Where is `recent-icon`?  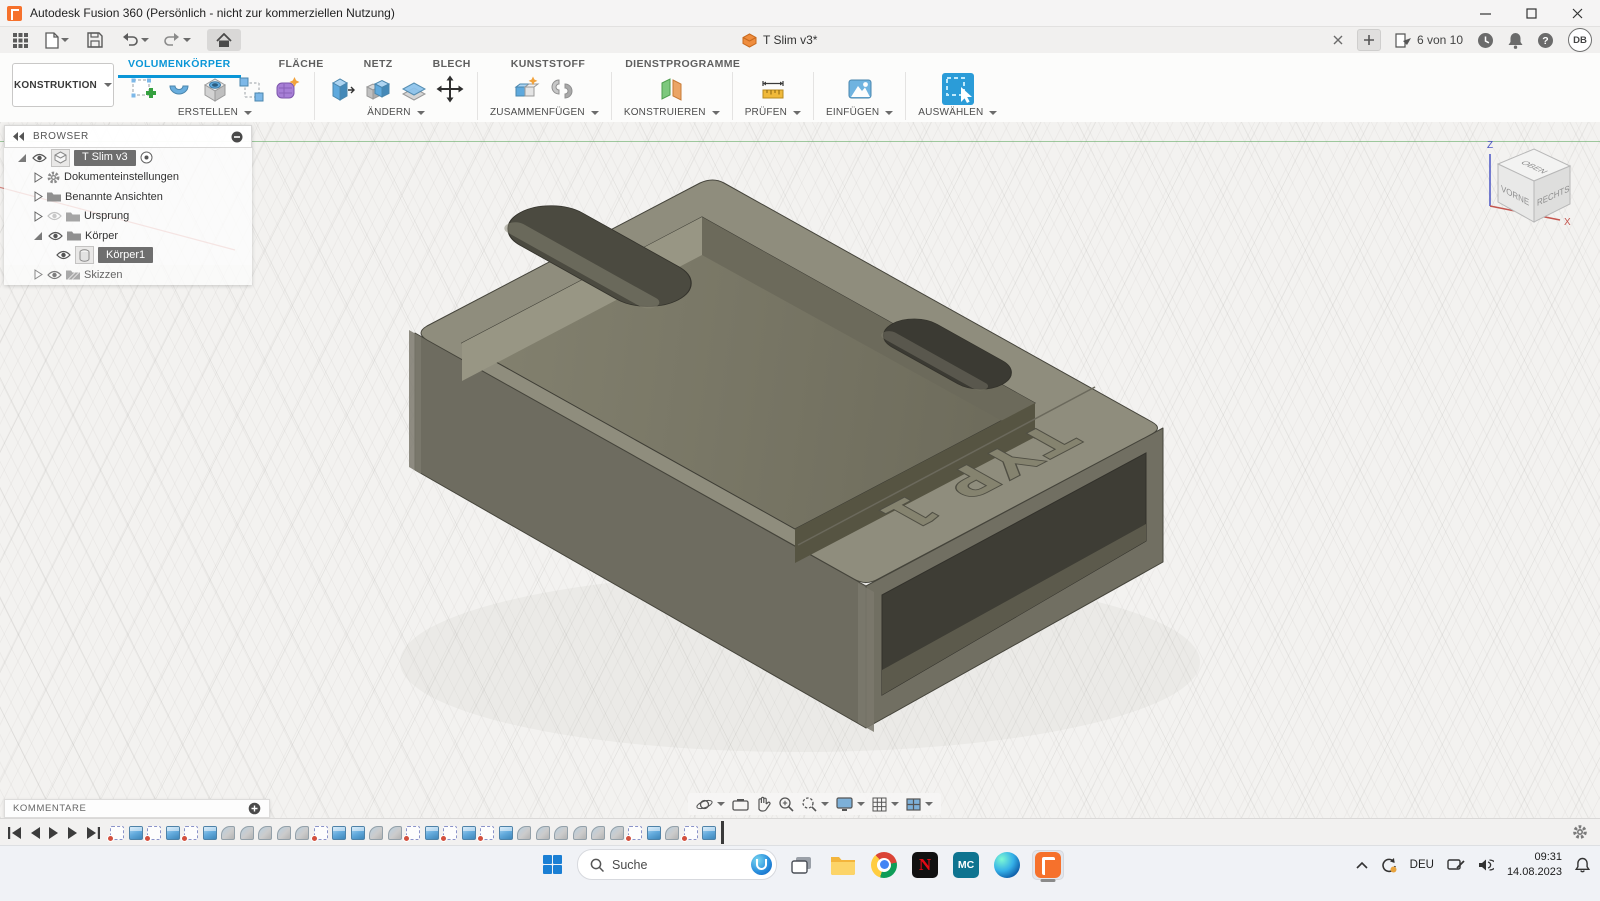
recent-icon is located at coordinates (1485, 40).